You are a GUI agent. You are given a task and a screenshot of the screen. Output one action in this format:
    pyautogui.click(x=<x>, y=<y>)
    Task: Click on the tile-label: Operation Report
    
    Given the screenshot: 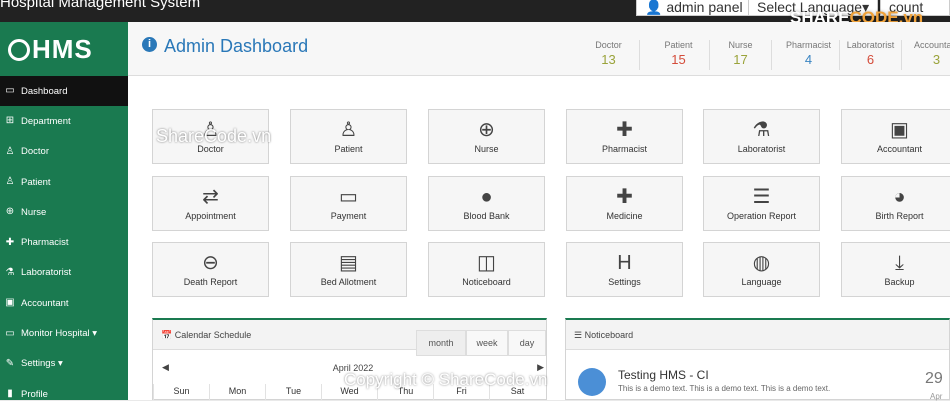 What is the action you would take?
    pyautogui.click(x=761, y=216)
    